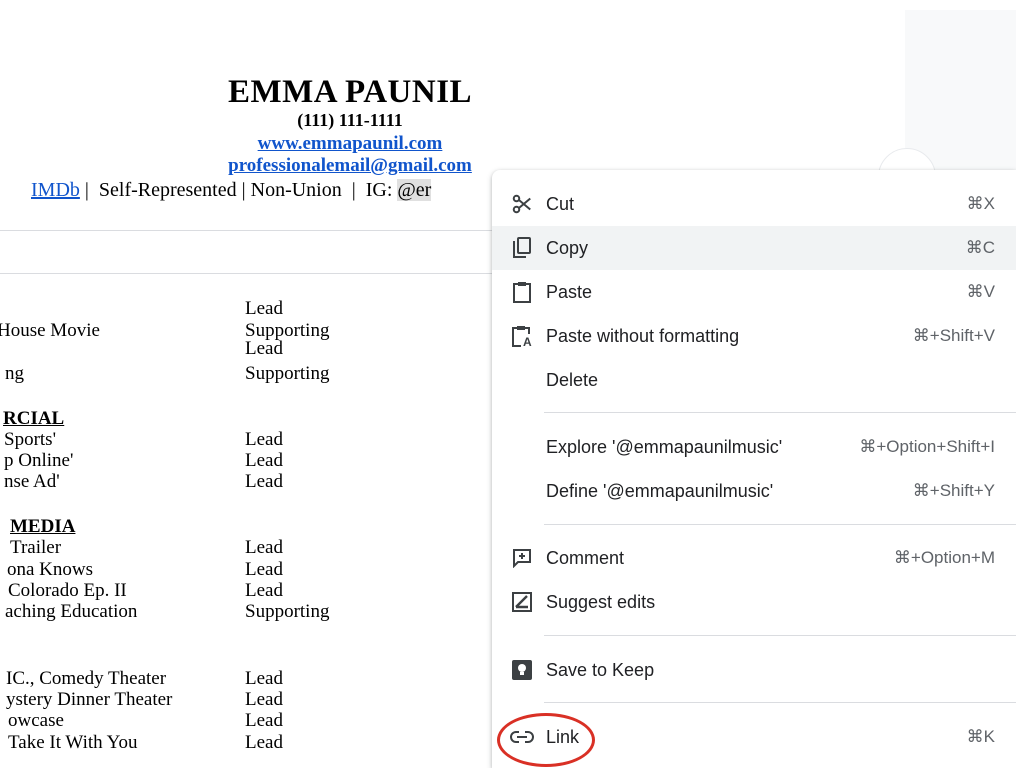 The image size is (1016, 768). Describe the element at coordinates (36, 720) in the screenshot. I see `credit-title: owcase` at that location.